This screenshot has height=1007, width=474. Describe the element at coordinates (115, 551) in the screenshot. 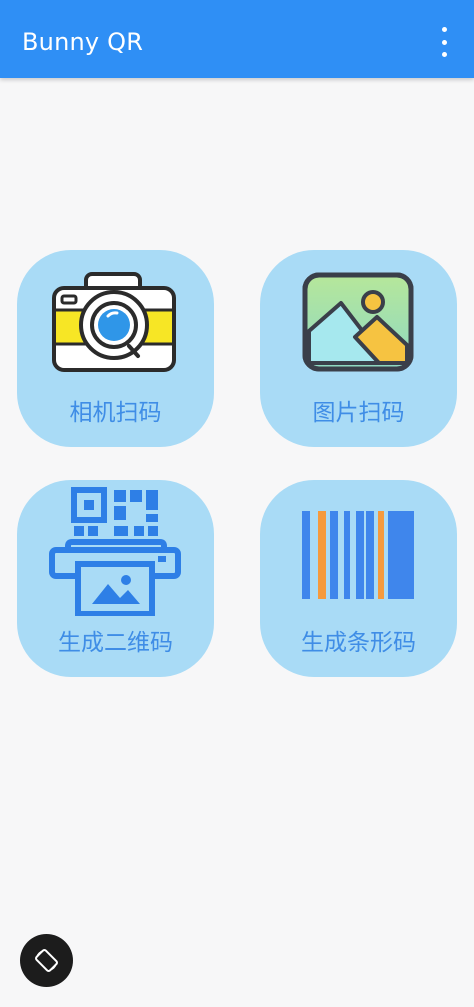

I see `qr-generate-icon` at that location.